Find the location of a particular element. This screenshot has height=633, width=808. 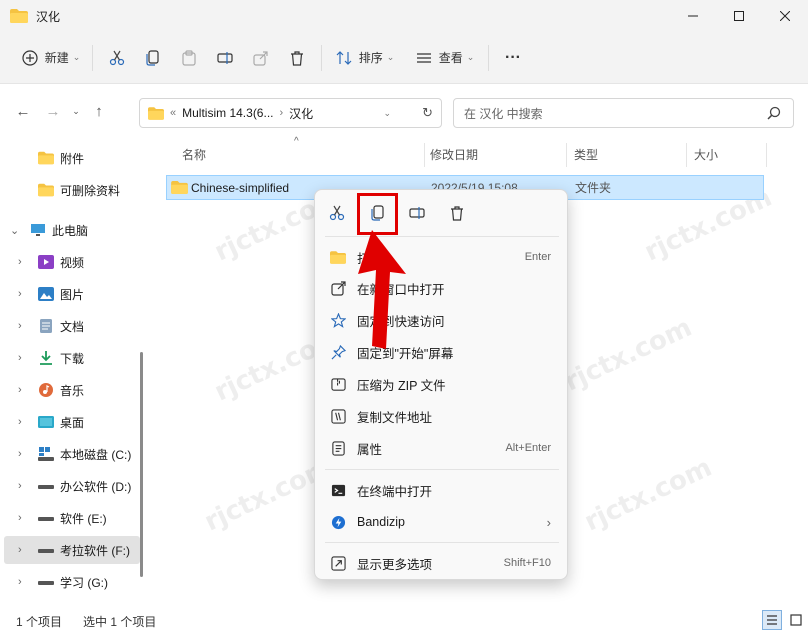

view-button: 查看 ⌄ is located at coordinates (445, 58).